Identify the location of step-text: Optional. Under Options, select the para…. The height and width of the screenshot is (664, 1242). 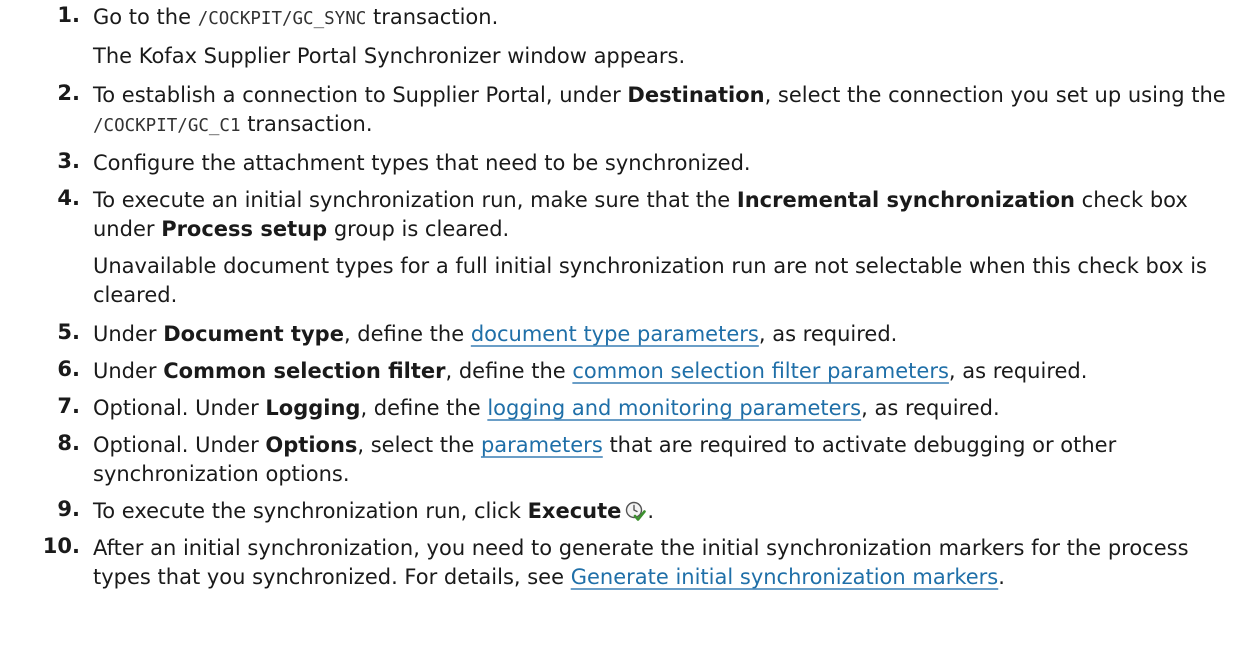
(605, 459).